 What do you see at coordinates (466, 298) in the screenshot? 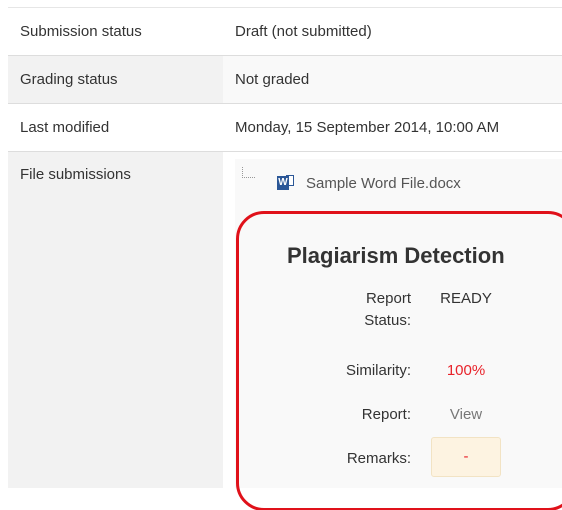
I see `report-status-value: READY` at bounding box center [466, 298].